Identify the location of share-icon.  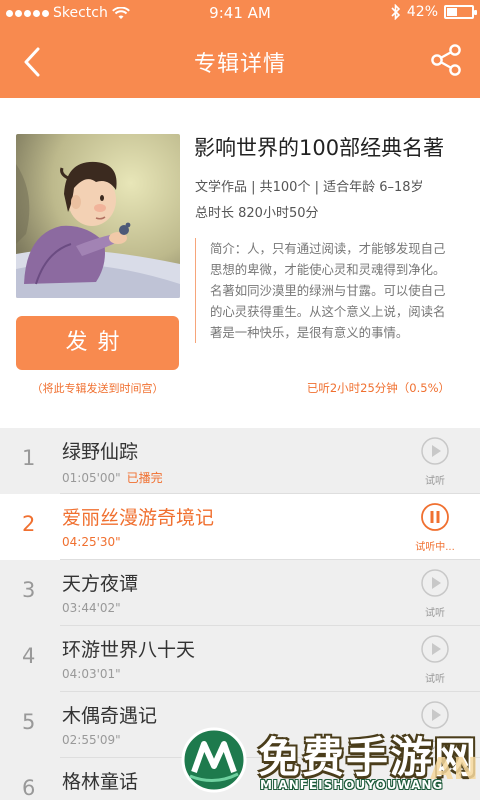
(446, 60).